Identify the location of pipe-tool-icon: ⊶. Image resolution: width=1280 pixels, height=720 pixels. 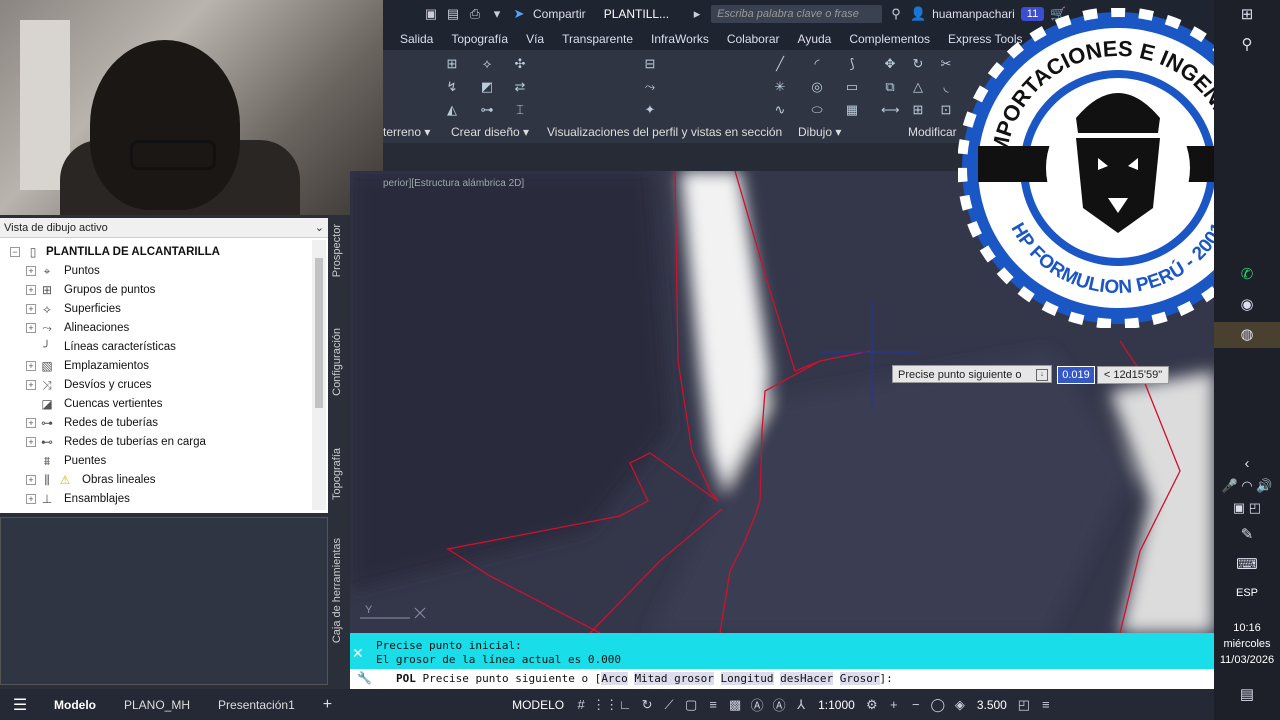
(487, 110).